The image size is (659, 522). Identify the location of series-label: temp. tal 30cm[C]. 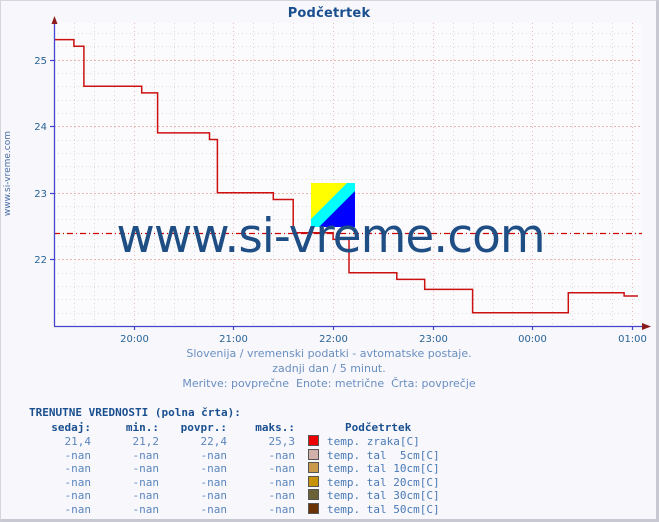
(383, 495).